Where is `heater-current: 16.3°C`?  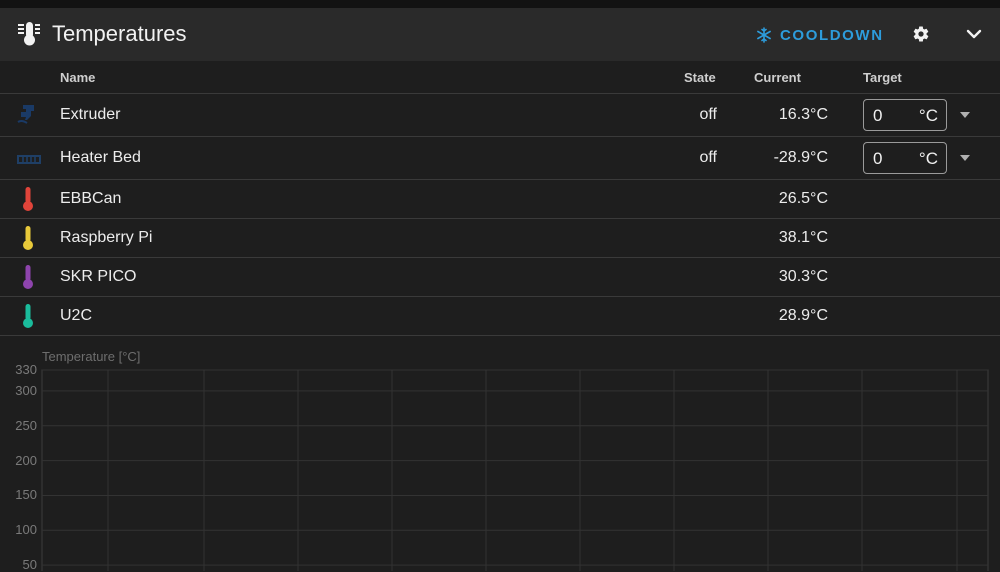 heater-current: 16.3°C is located at coordinates (803, 114).